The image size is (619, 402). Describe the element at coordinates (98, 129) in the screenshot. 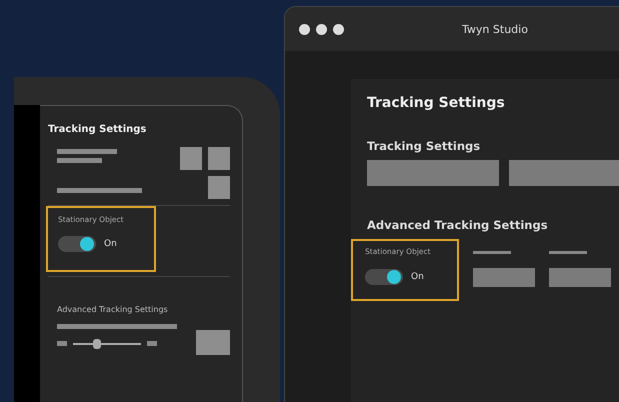

I see `panel-title: Tracking Settings` at that location.